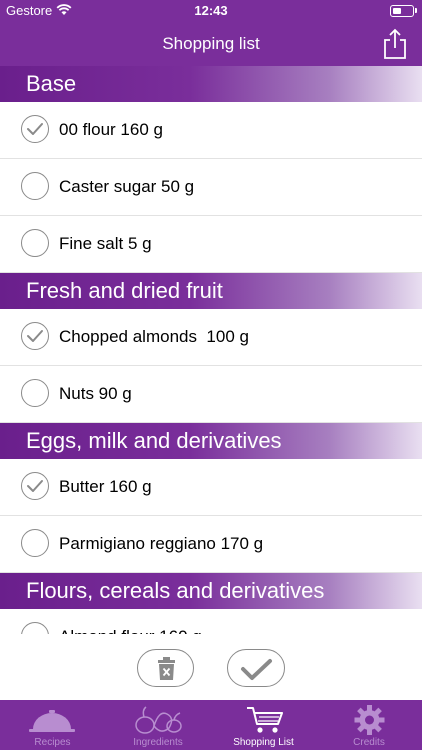 Image resolution: width=422 pixels, height=750 pixels. What do you see at coordinates (211, 187) in the screenshot?
I see `list-item: Caster sugar 50 g` at bounding box center [211, 187].